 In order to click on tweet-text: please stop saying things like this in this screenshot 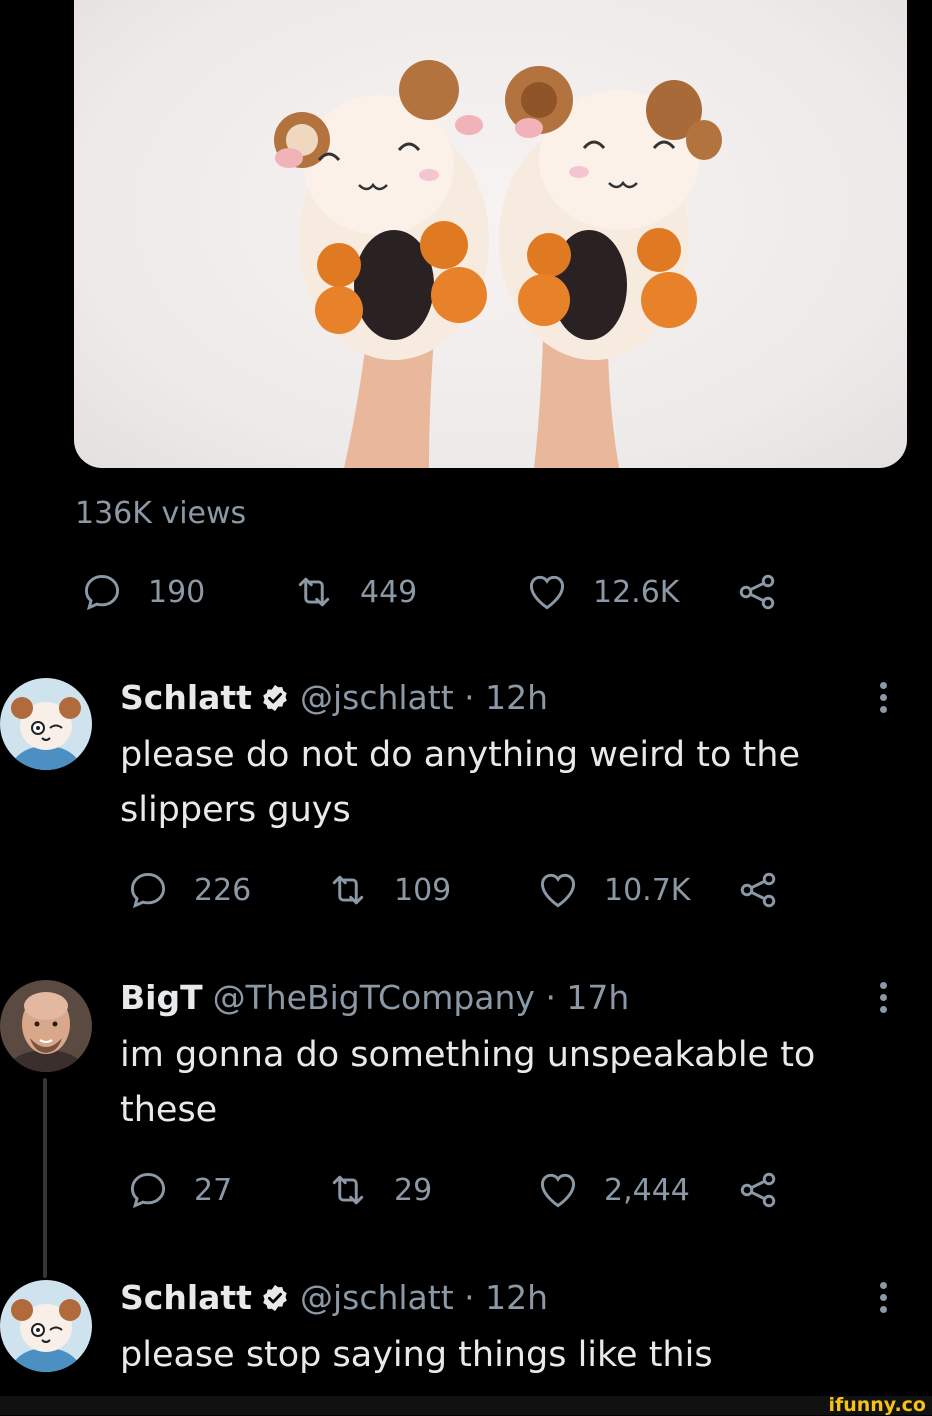, I will do `click(416, 1355)`.